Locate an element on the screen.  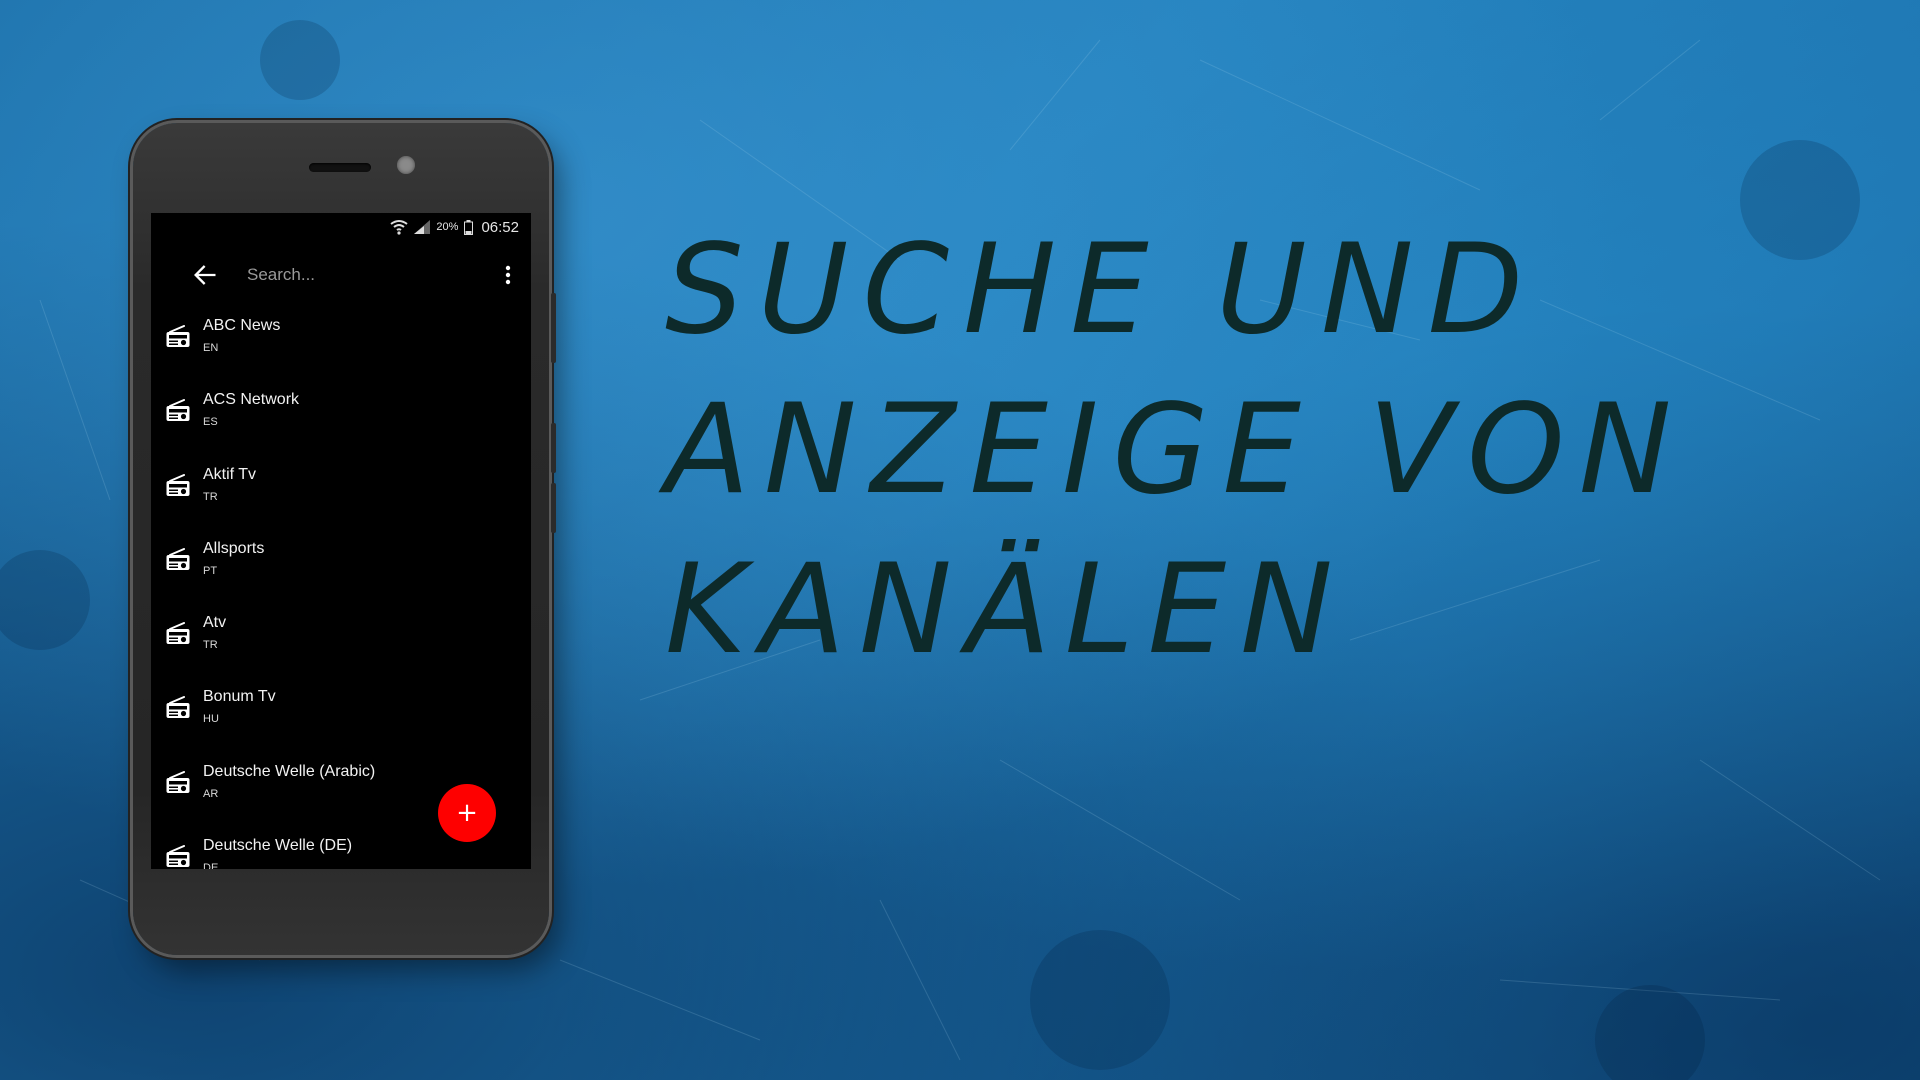
list-item: ACS Network ES is located at coordinates (341, 416).